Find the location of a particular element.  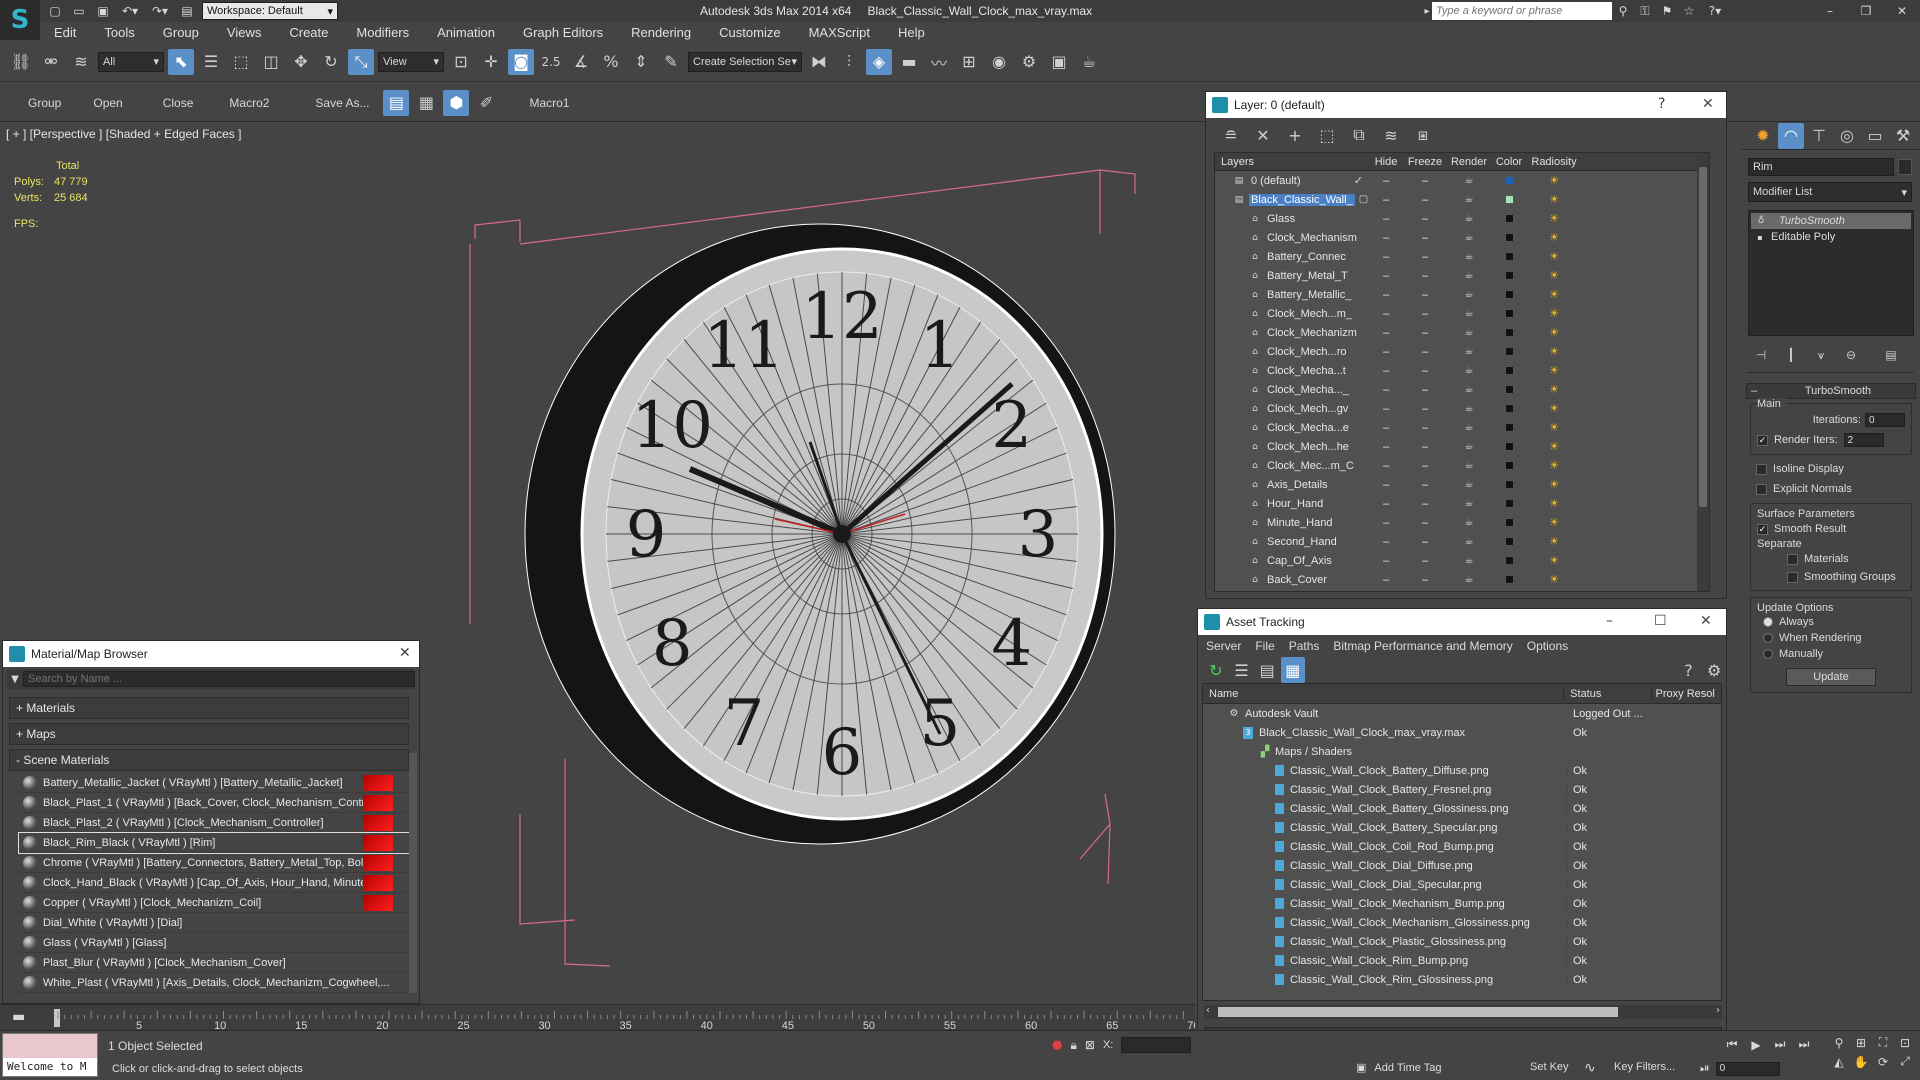

goto-end-icon: ⏭ is located at coordinates (1804, 1044).